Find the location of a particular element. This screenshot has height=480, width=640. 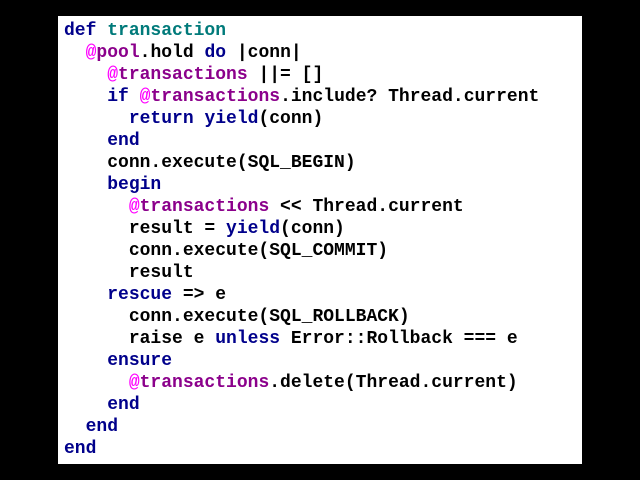

code-token-keyword: begin is located at coordinates (134, 185).